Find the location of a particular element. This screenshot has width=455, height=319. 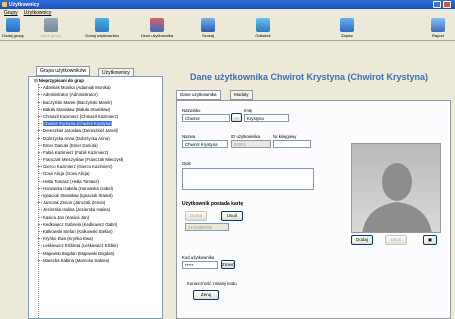

refresh-icon is located at coordinates (263, 25).